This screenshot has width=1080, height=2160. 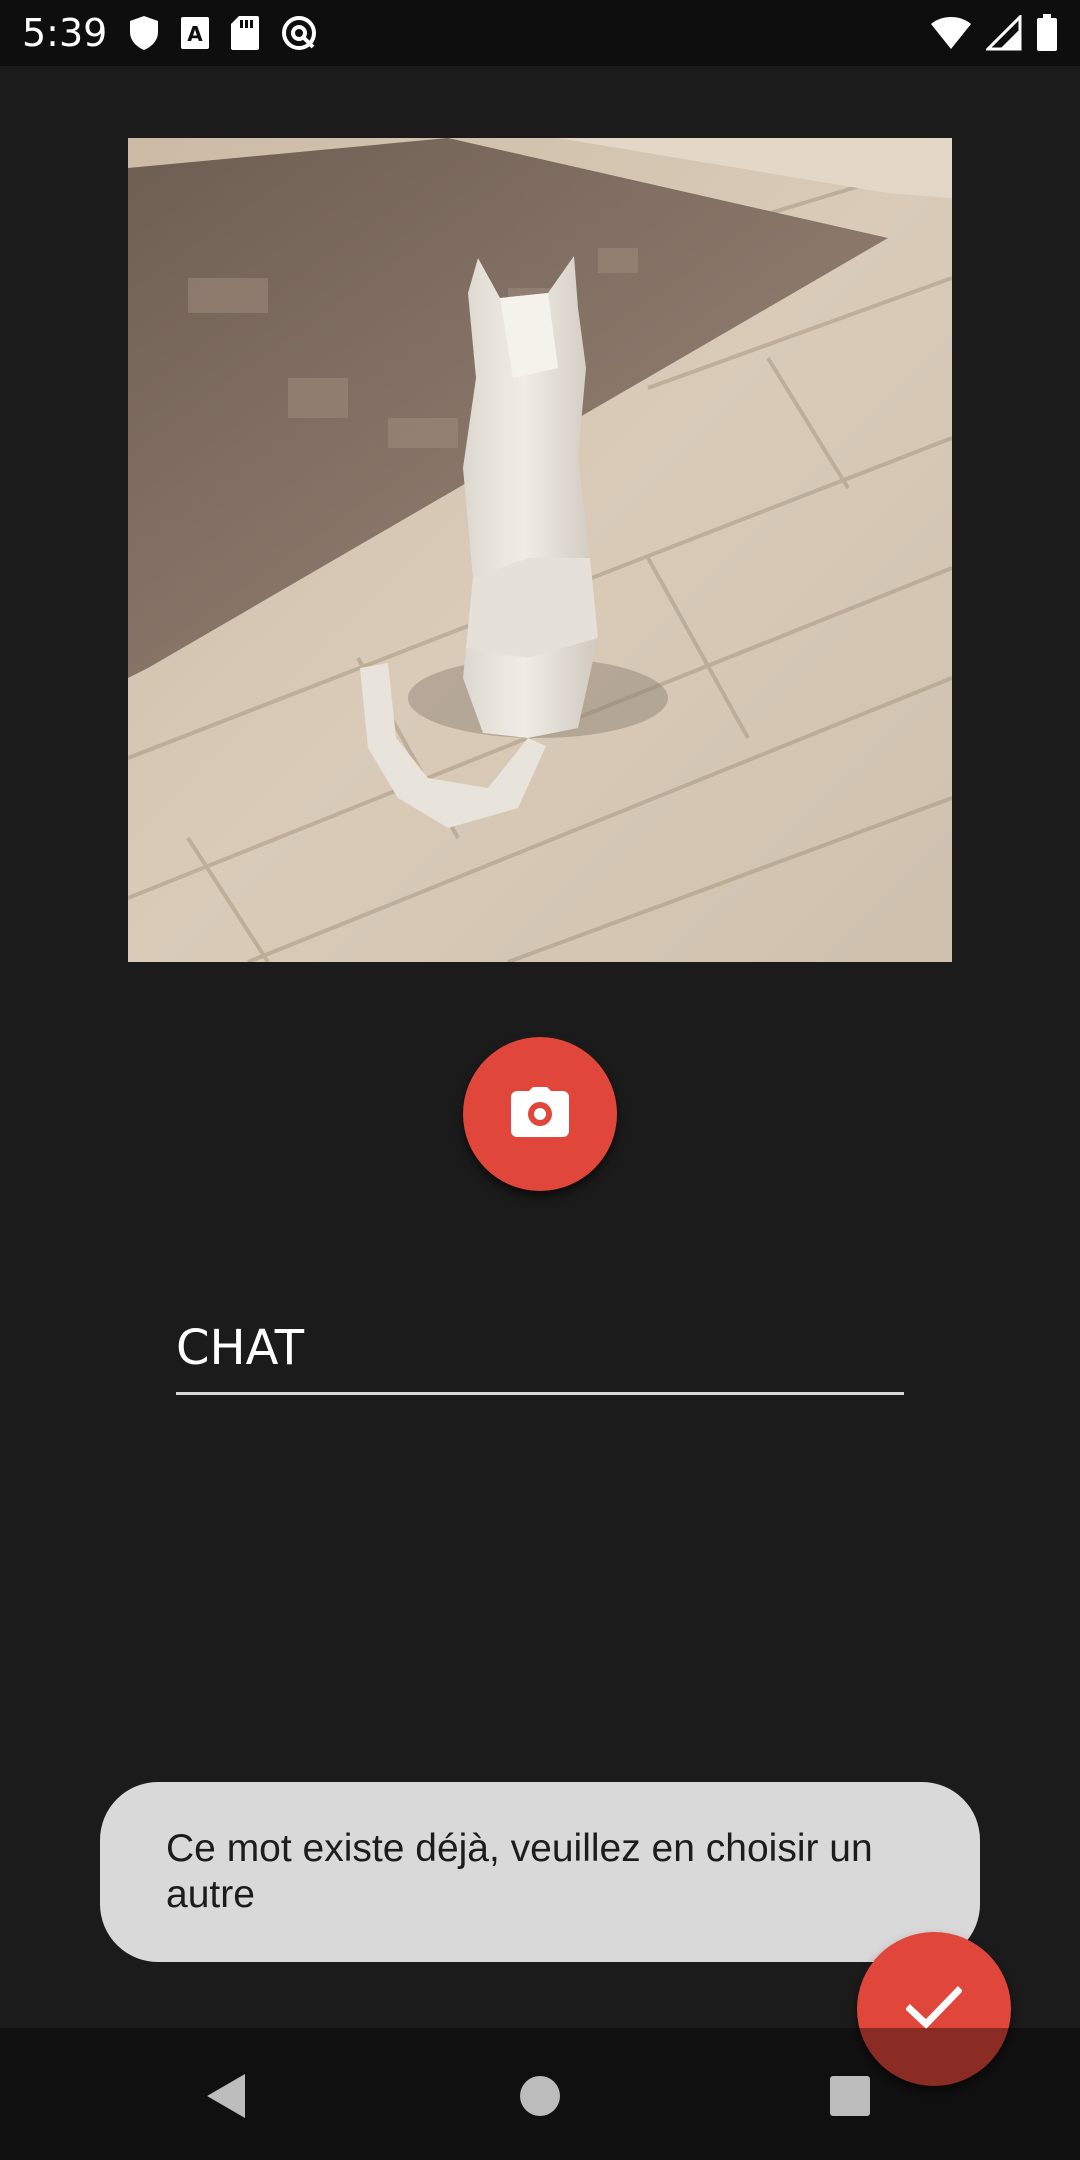 I want to click on navigation-bar, so click(x=540, y=2094).